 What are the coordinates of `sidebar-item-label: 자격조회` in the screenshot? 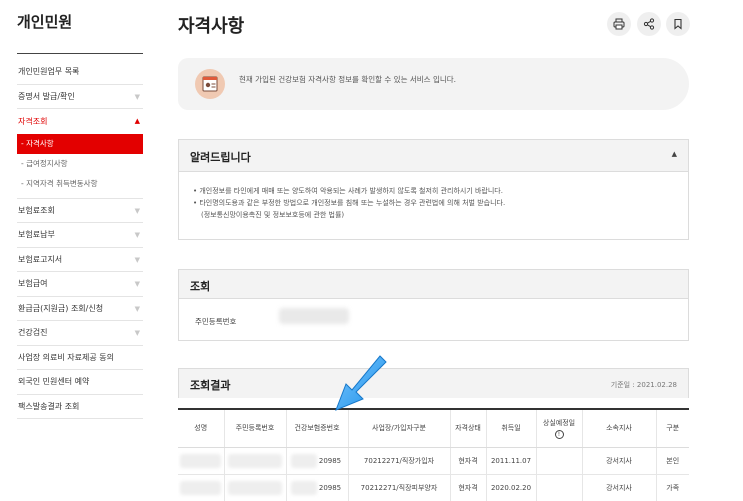 It's located at (33, 121).